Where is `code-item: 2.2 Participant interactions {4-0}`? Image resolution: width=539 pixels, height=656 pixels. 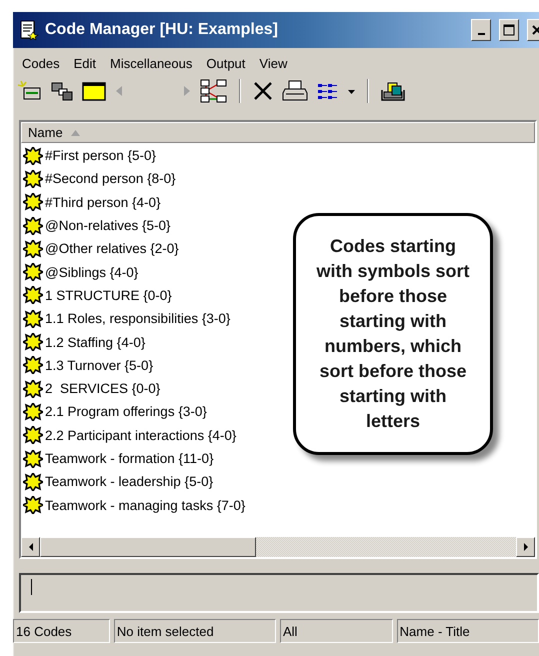 code-item: 2.2 Participant interactions {4-0} is located at coordinates (140, 435).